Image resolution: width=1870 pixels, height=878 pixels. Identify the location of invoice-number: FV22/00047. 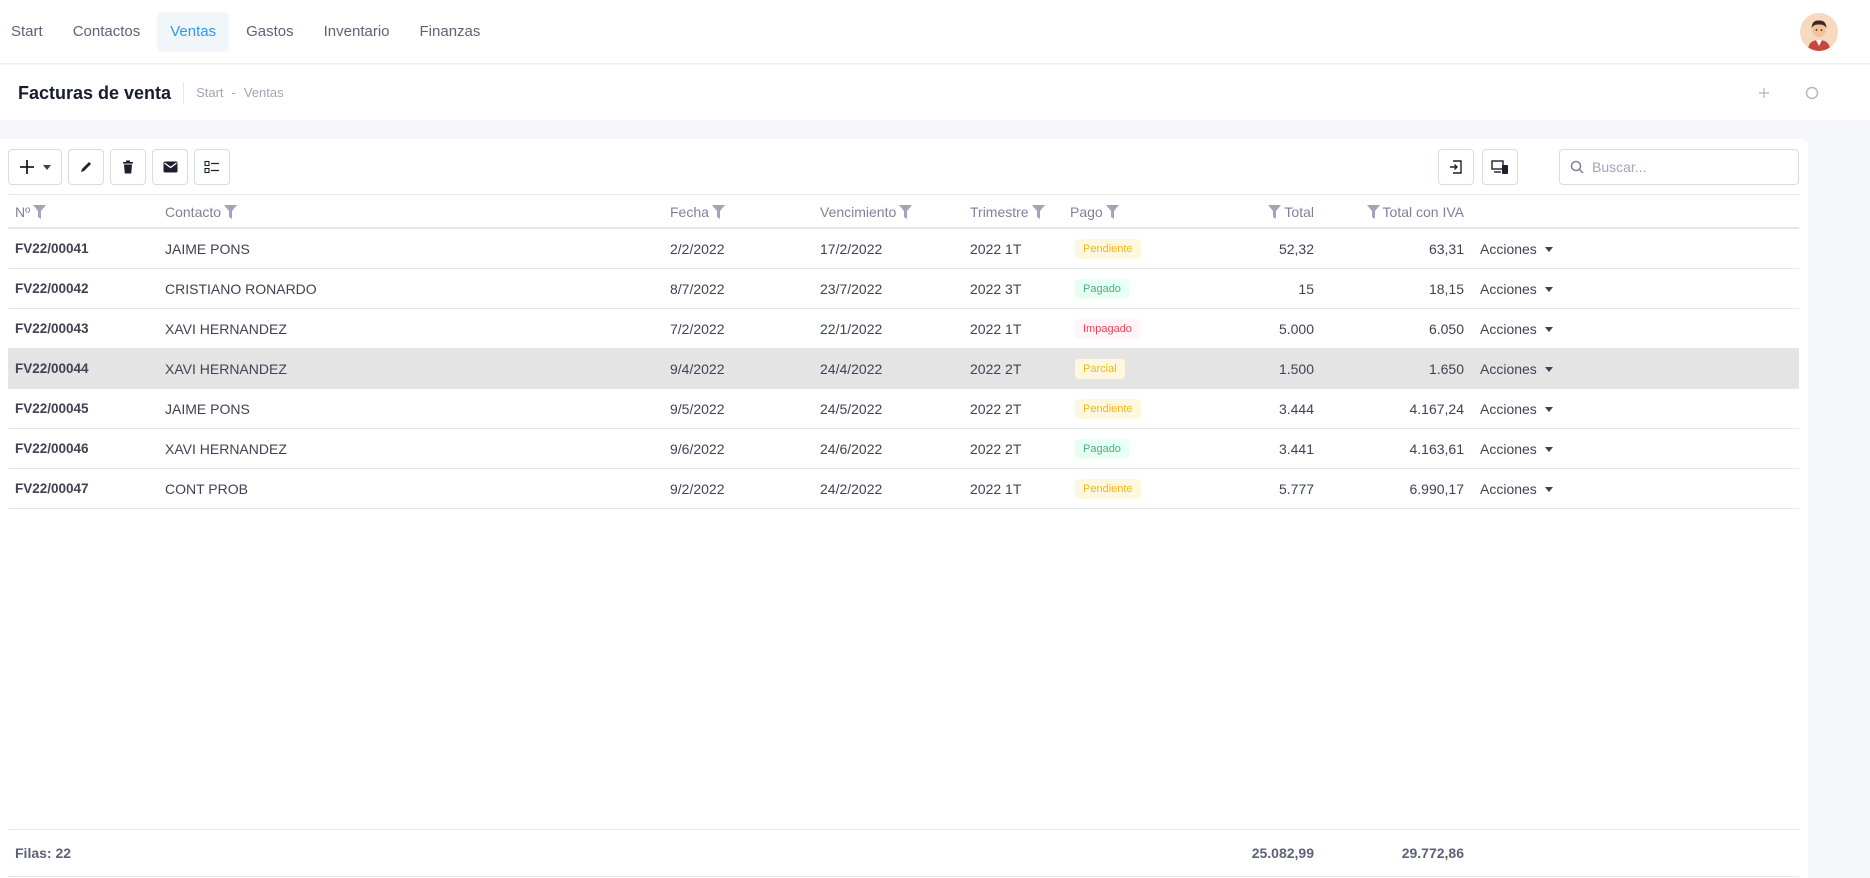
(52, 488).